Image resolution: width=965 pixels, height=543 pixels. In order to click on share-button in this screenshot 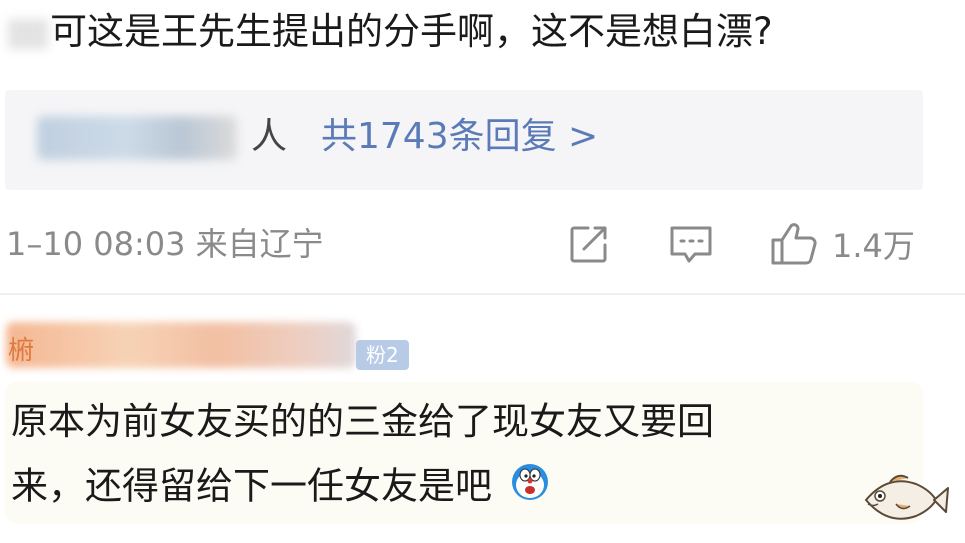, I will do `click(589, 244)`.